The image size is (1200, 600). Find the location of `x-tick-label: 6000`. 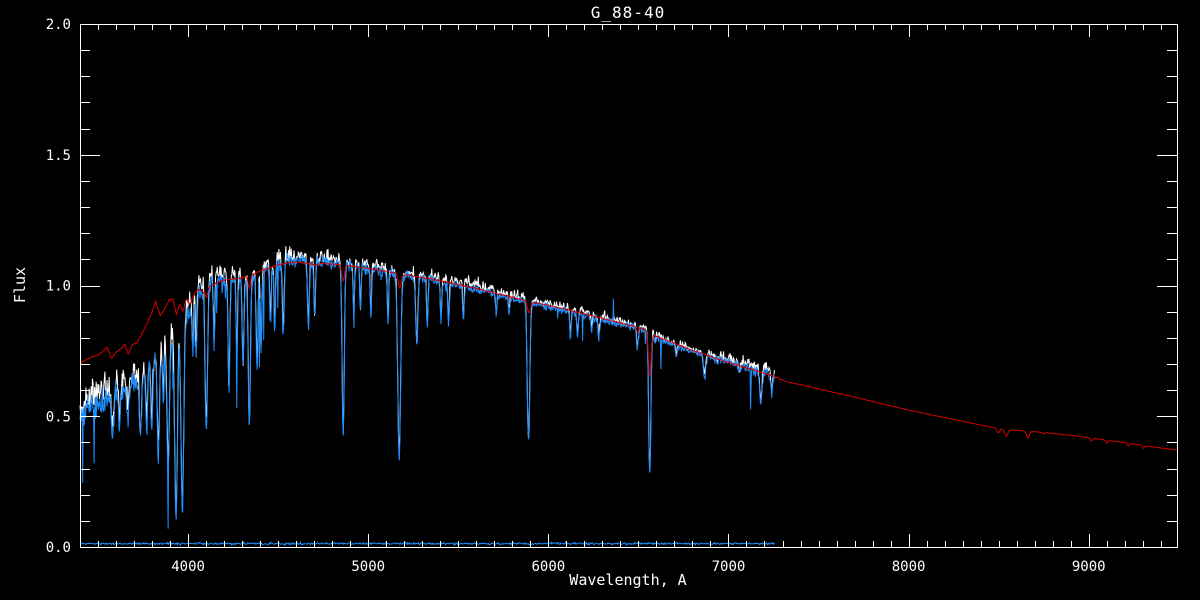

x-tick-label: 6000 is located at coordinates (548, 567).